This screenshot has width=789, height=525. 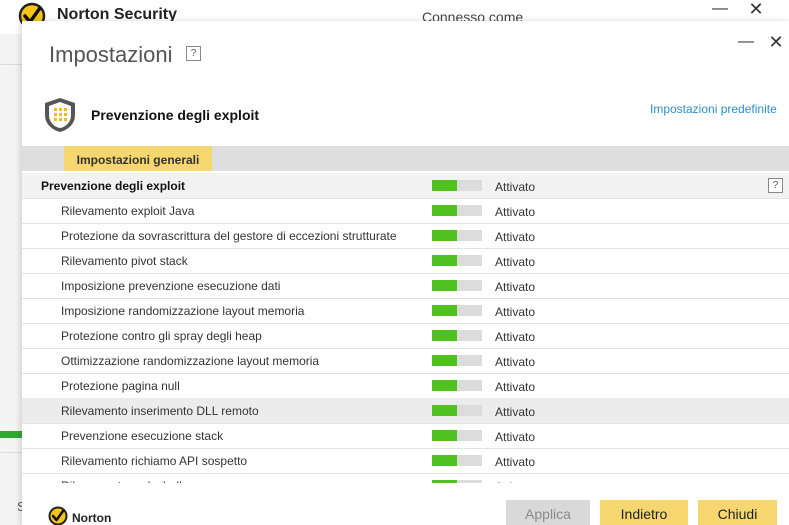 What do you see at coordinates (121, 481) in the screenshot?
I see `setting-label: Rilevamento codeshell` at bounding box center [121, 481].